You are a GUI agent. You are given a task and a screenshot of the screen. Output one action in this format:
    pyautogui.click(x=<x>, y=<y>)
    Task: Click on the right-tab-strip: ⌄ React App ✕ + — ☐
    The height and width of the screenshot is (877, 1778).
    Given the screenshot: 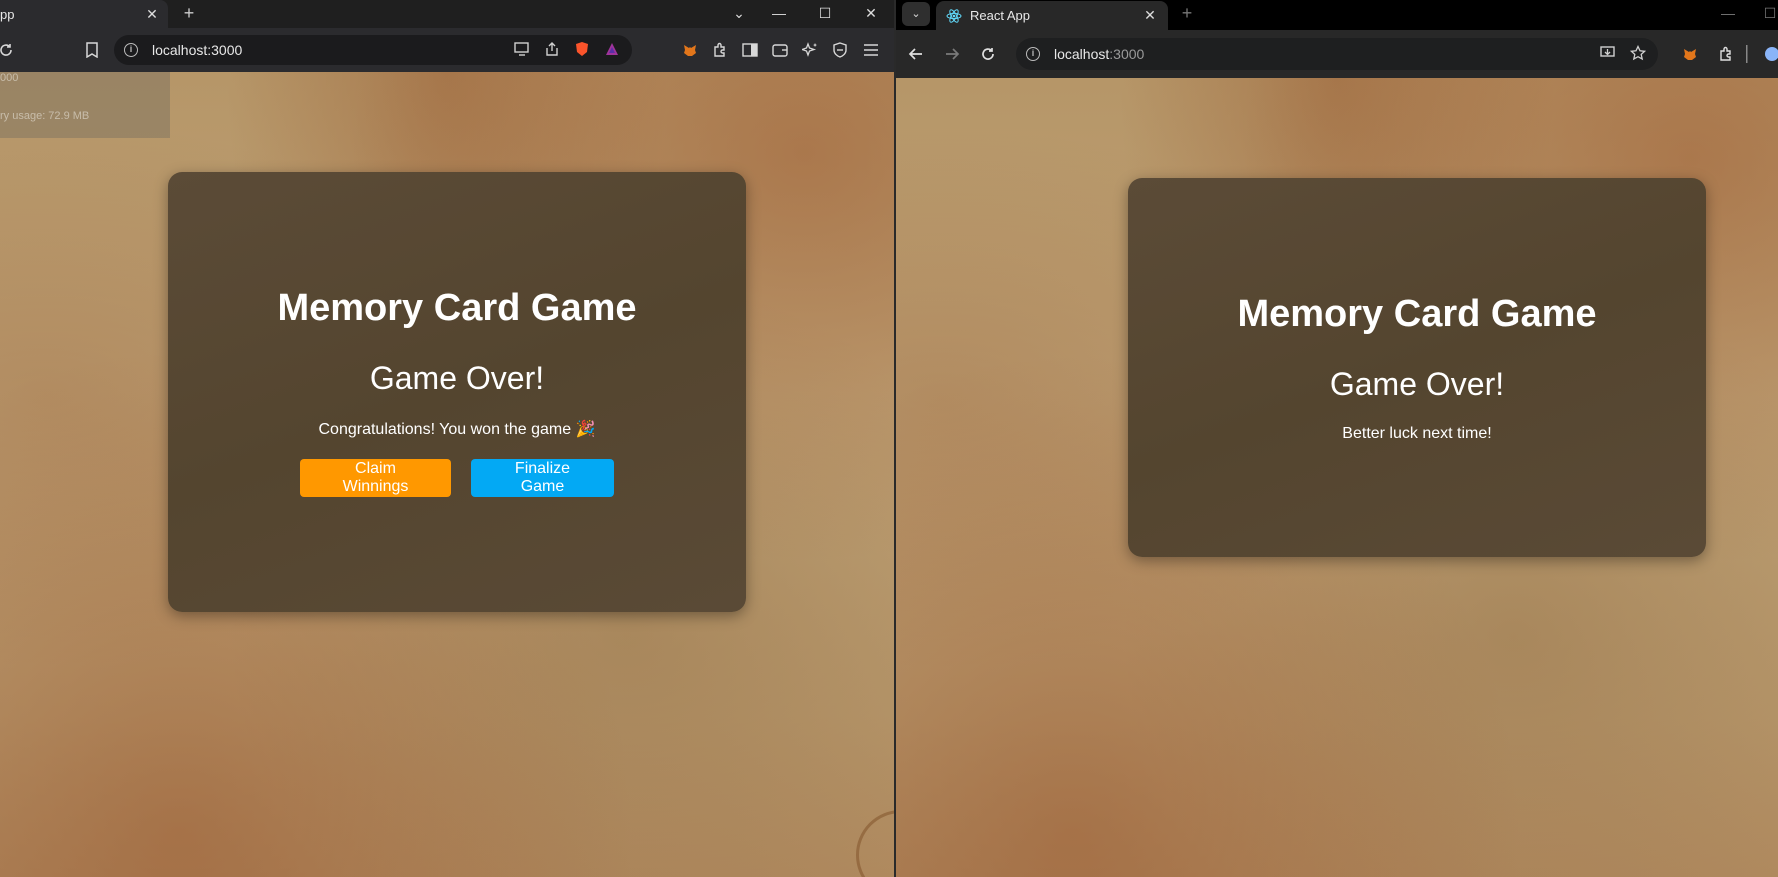 What is the action you would take?
    pyautogui.click(x=1337, y=15)
    